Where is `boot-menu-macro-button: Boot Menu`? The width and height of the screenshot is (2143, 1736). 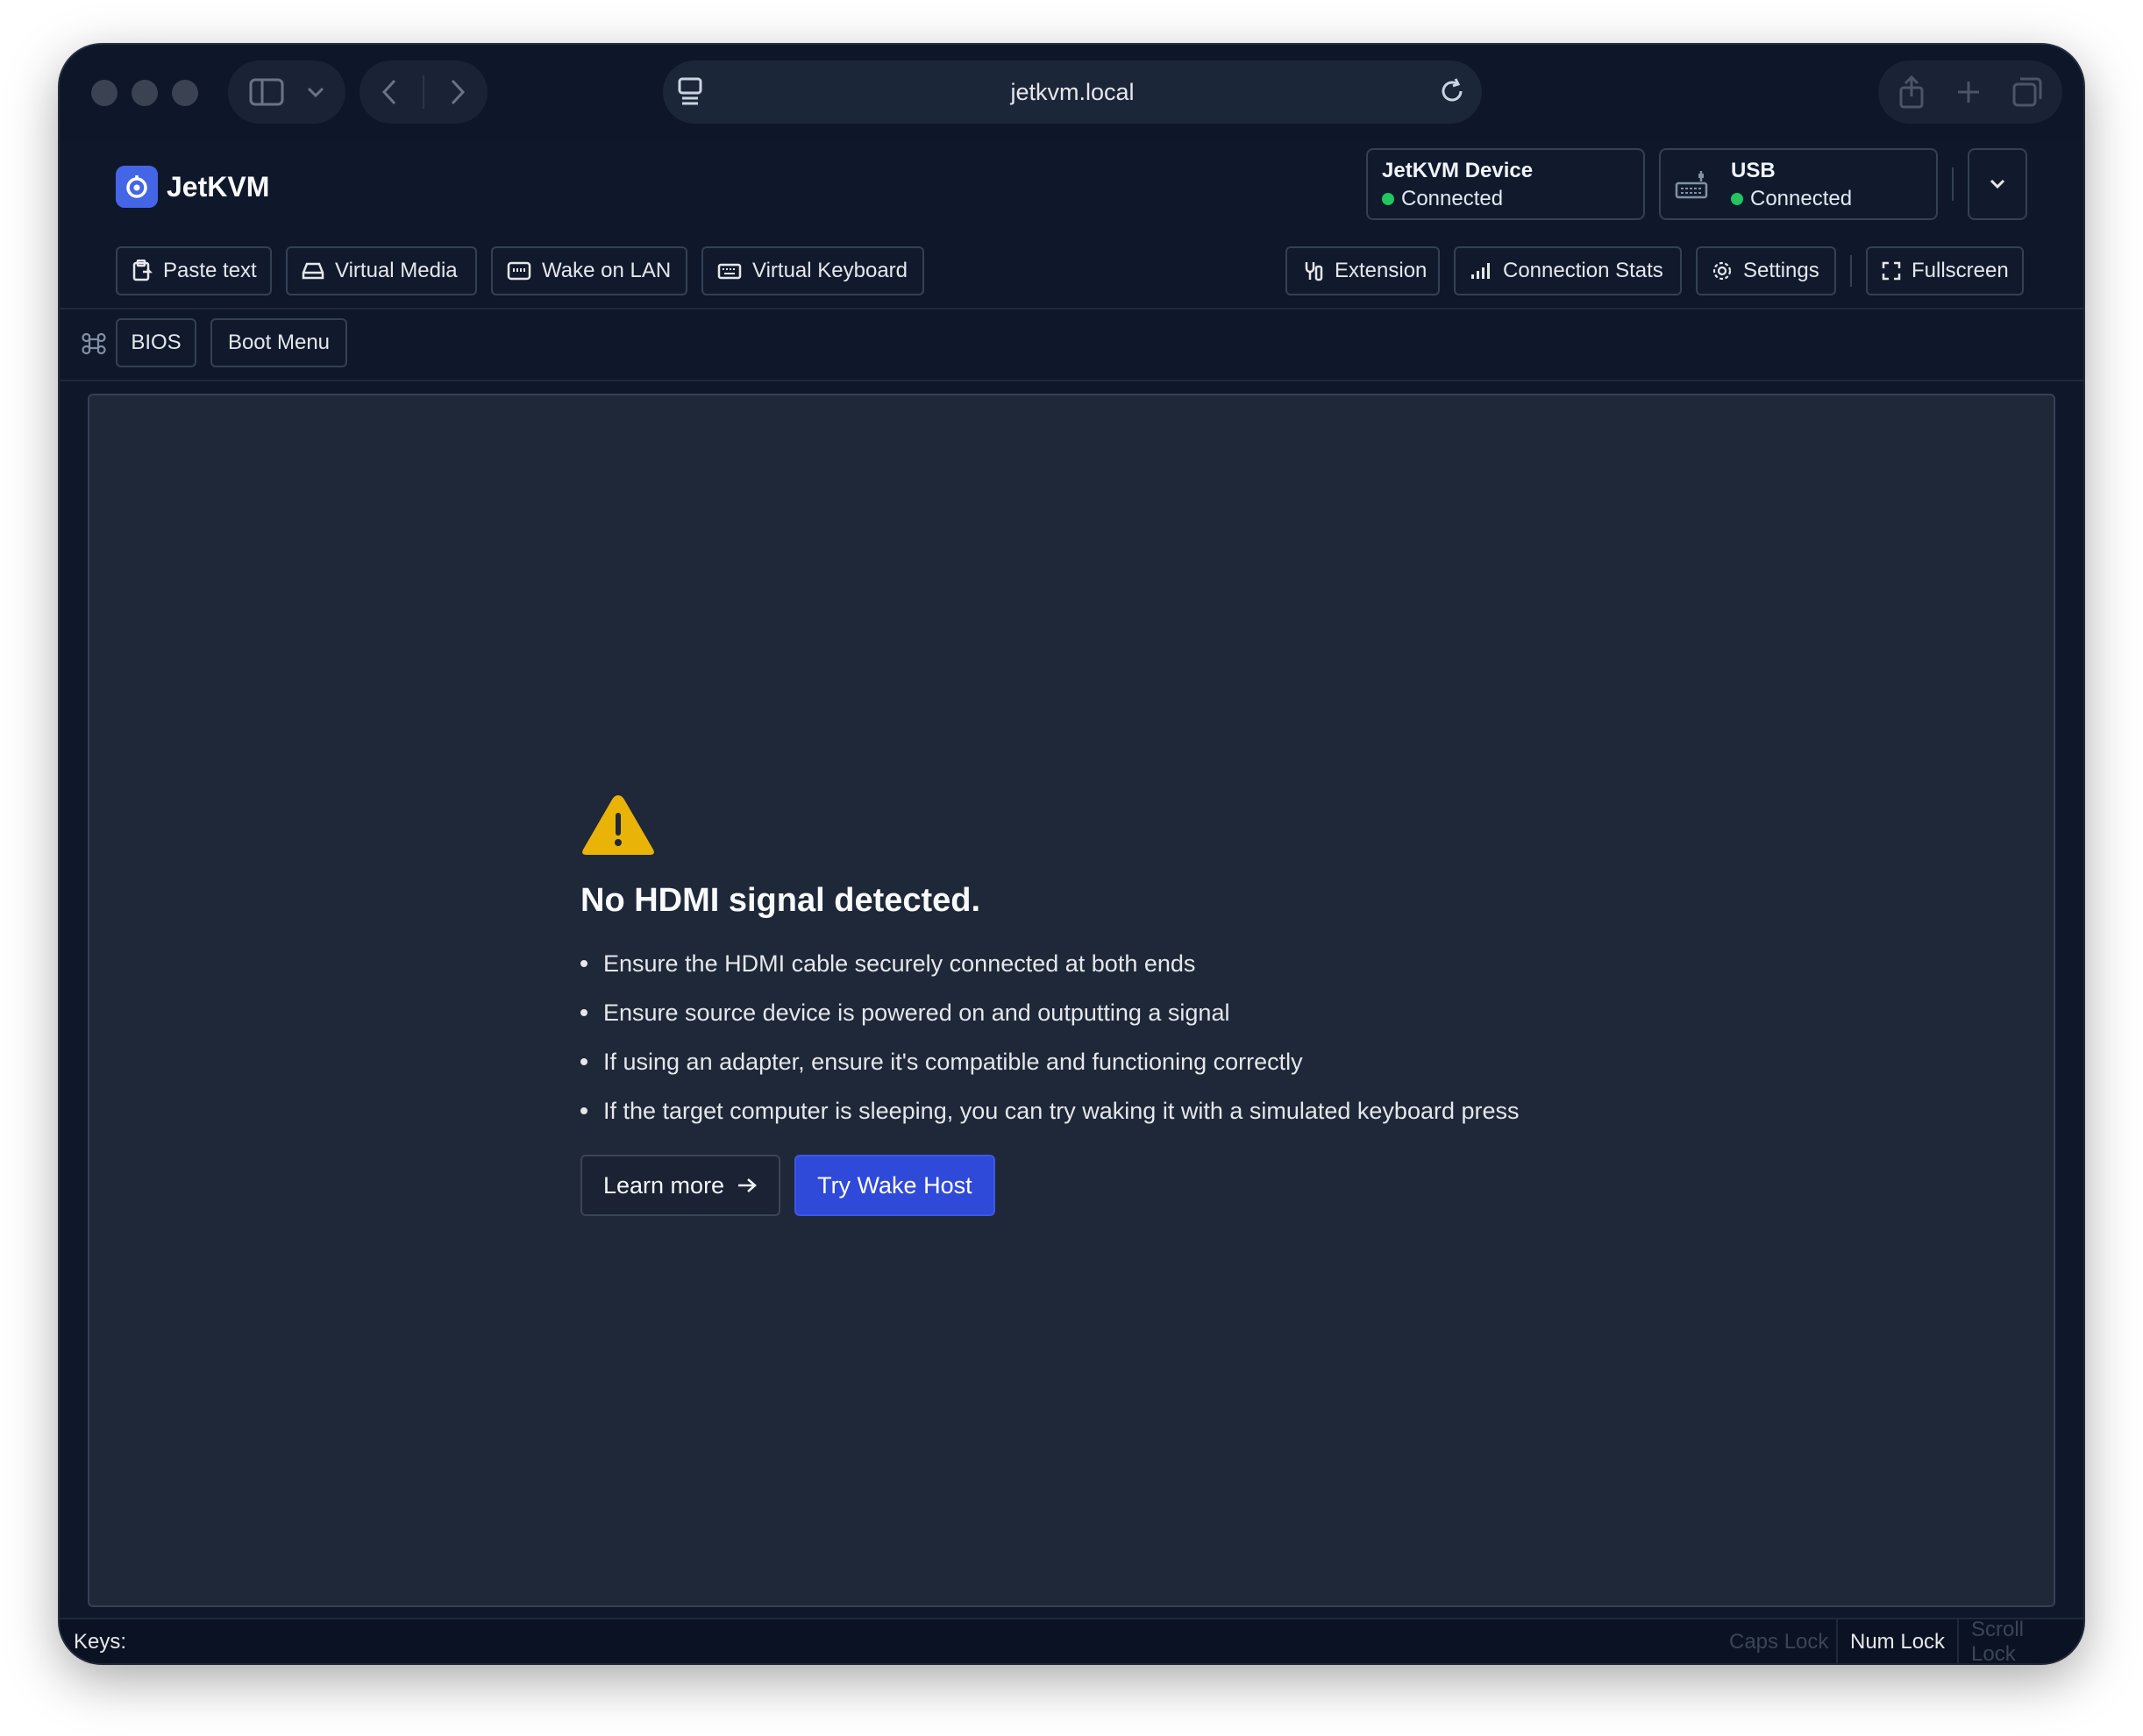 boot-menu-macro-button: Boot Menu is located at coordinates (278, 342).